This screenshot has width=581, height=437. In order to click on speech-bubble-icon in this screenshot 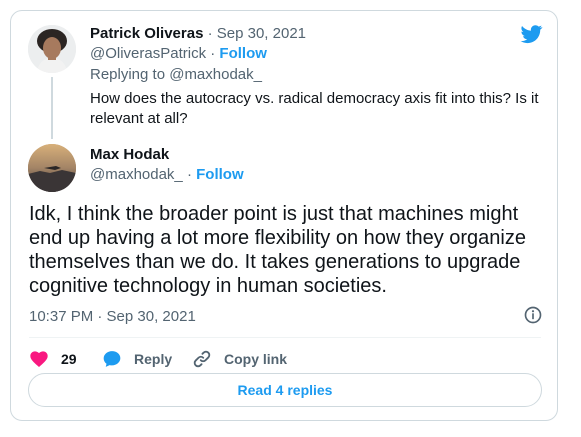, I will do `click(112, 359)`.